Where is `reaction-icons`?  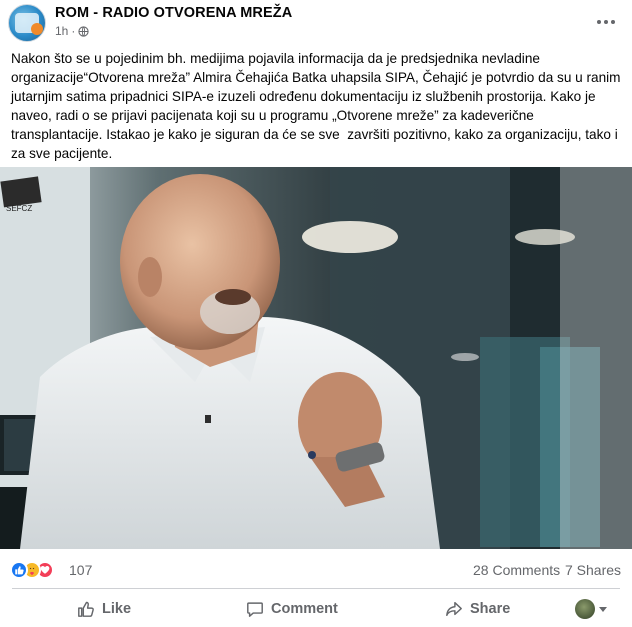 reaction-icons is located at coordinates (32, 570).